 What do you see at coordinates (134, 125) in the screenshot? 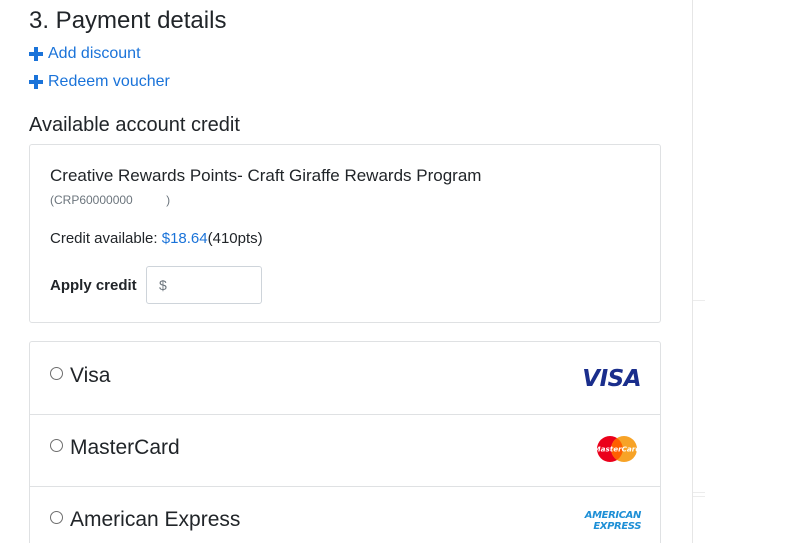
I see `credit-section-title: Available account credit` at bounding box center [134, 125].